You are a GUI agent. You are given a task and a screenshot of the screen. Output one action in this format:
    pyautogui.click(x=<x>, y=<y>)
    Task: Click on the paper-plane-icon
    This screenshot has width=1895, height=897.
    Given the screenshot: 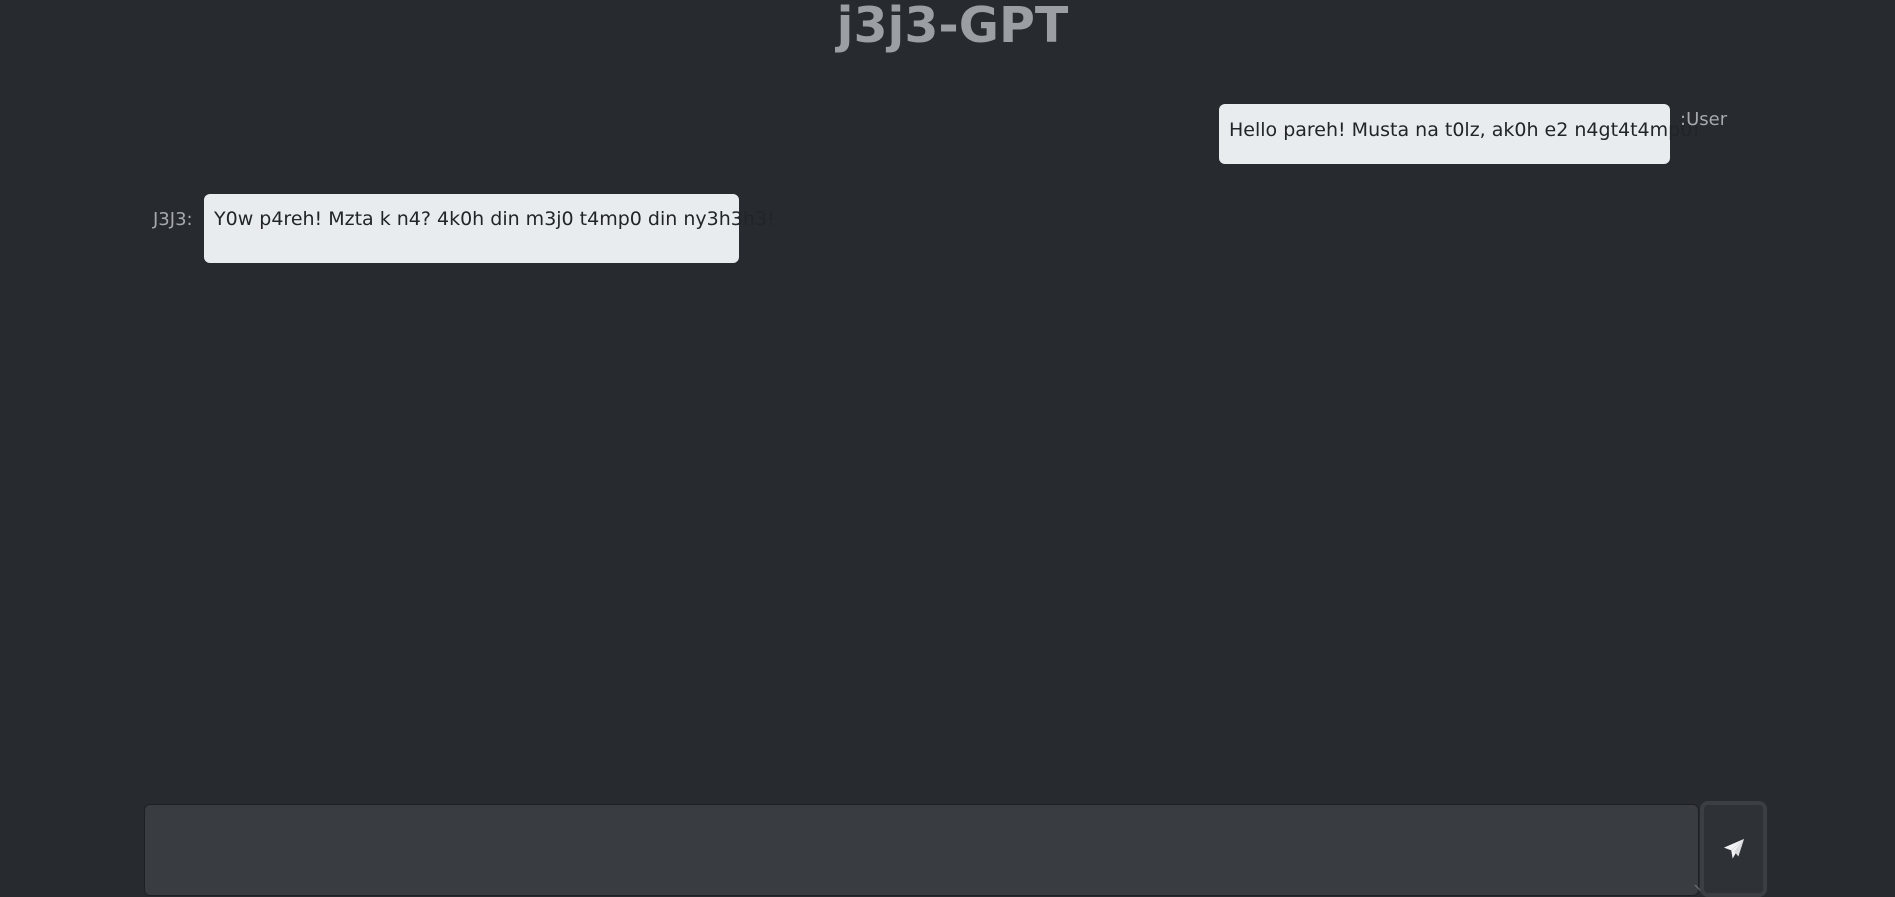 What is the action you would take?
    pyautogui.click(x=1733, y=848)
    